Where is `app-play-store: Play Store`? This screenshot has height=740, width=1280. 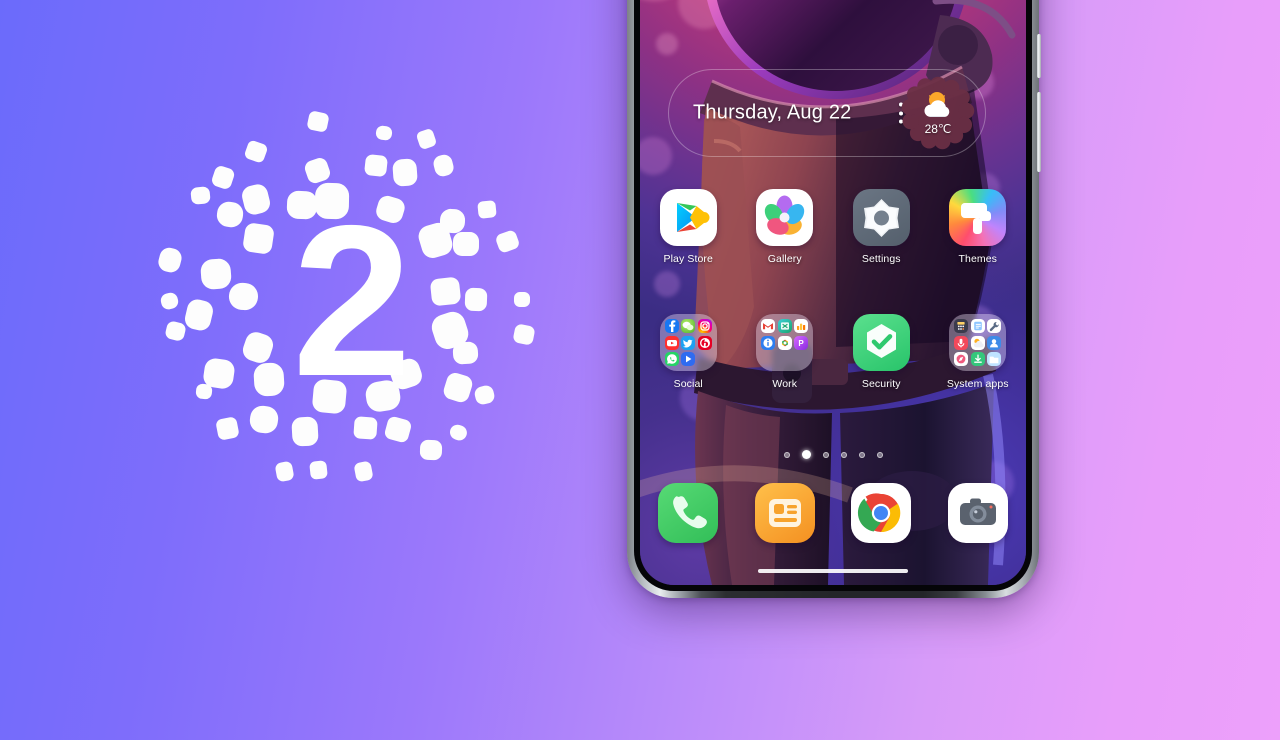 app-play-store: Play Store is located at coordinates (688, 227).